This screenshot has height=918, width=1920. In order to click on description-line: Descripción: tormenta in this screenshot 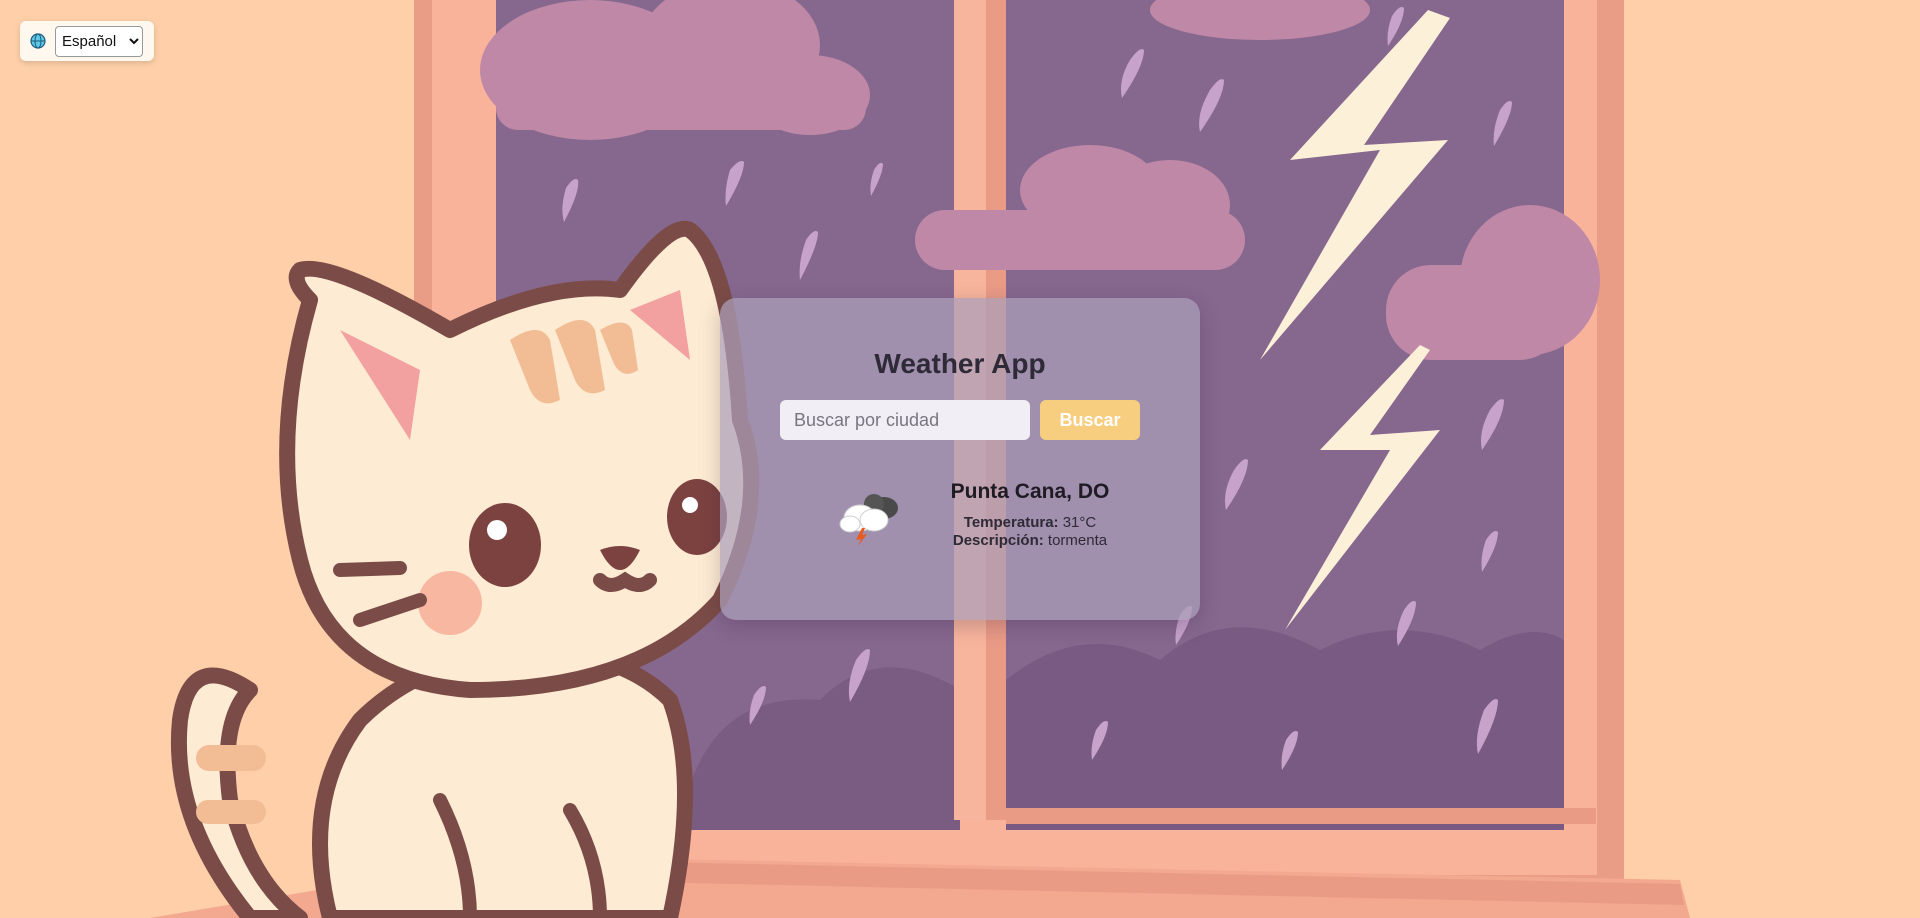, I will do `click(1030, 541)`.